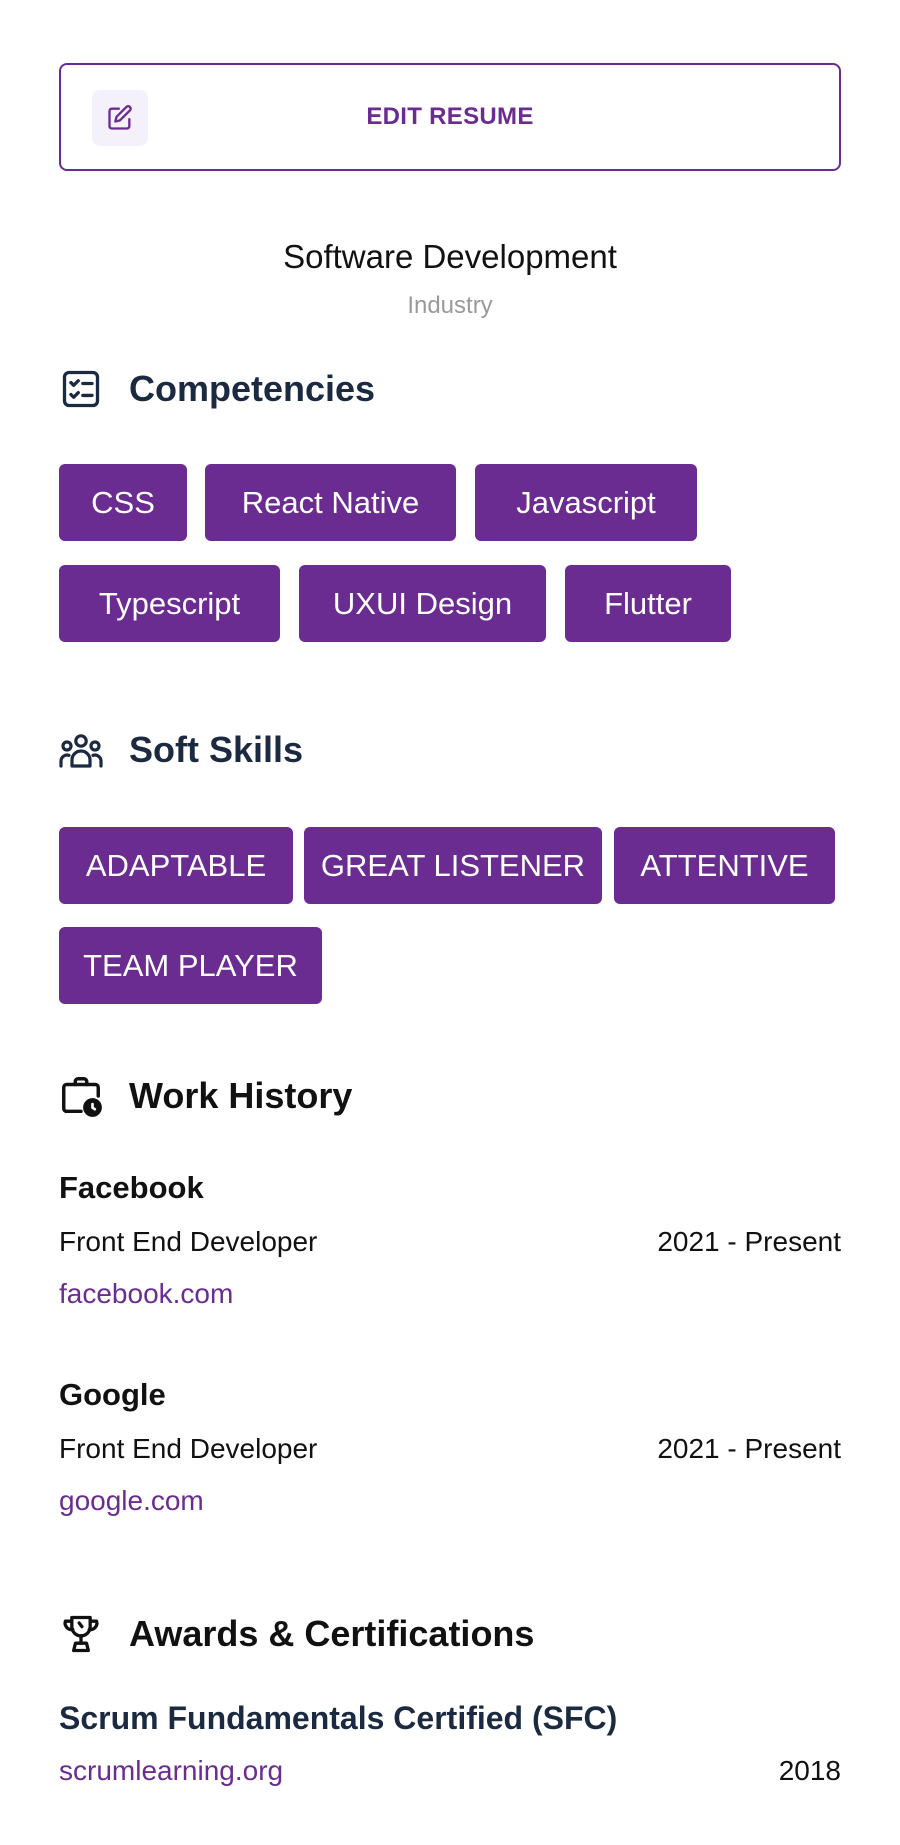 Image resolution: width=900 pixels, height=1845 pixels. Describe the element at coordinates (81, 750) in the screenshot. I see `people-group-icon` at that location.